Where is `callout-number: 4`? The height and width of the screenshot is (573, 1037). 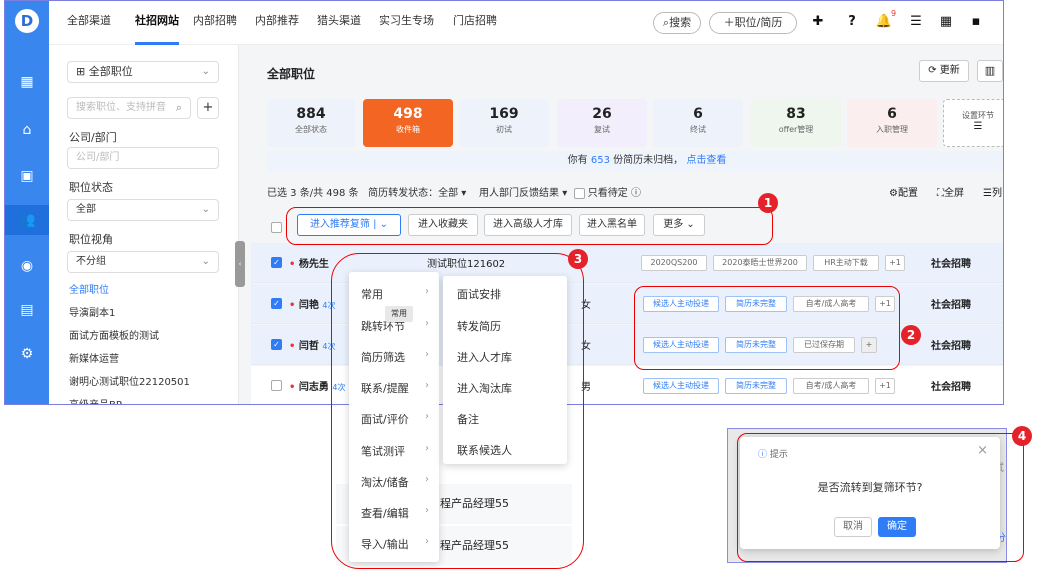 callout-number: 4 is located at coordinates (1022, 436).